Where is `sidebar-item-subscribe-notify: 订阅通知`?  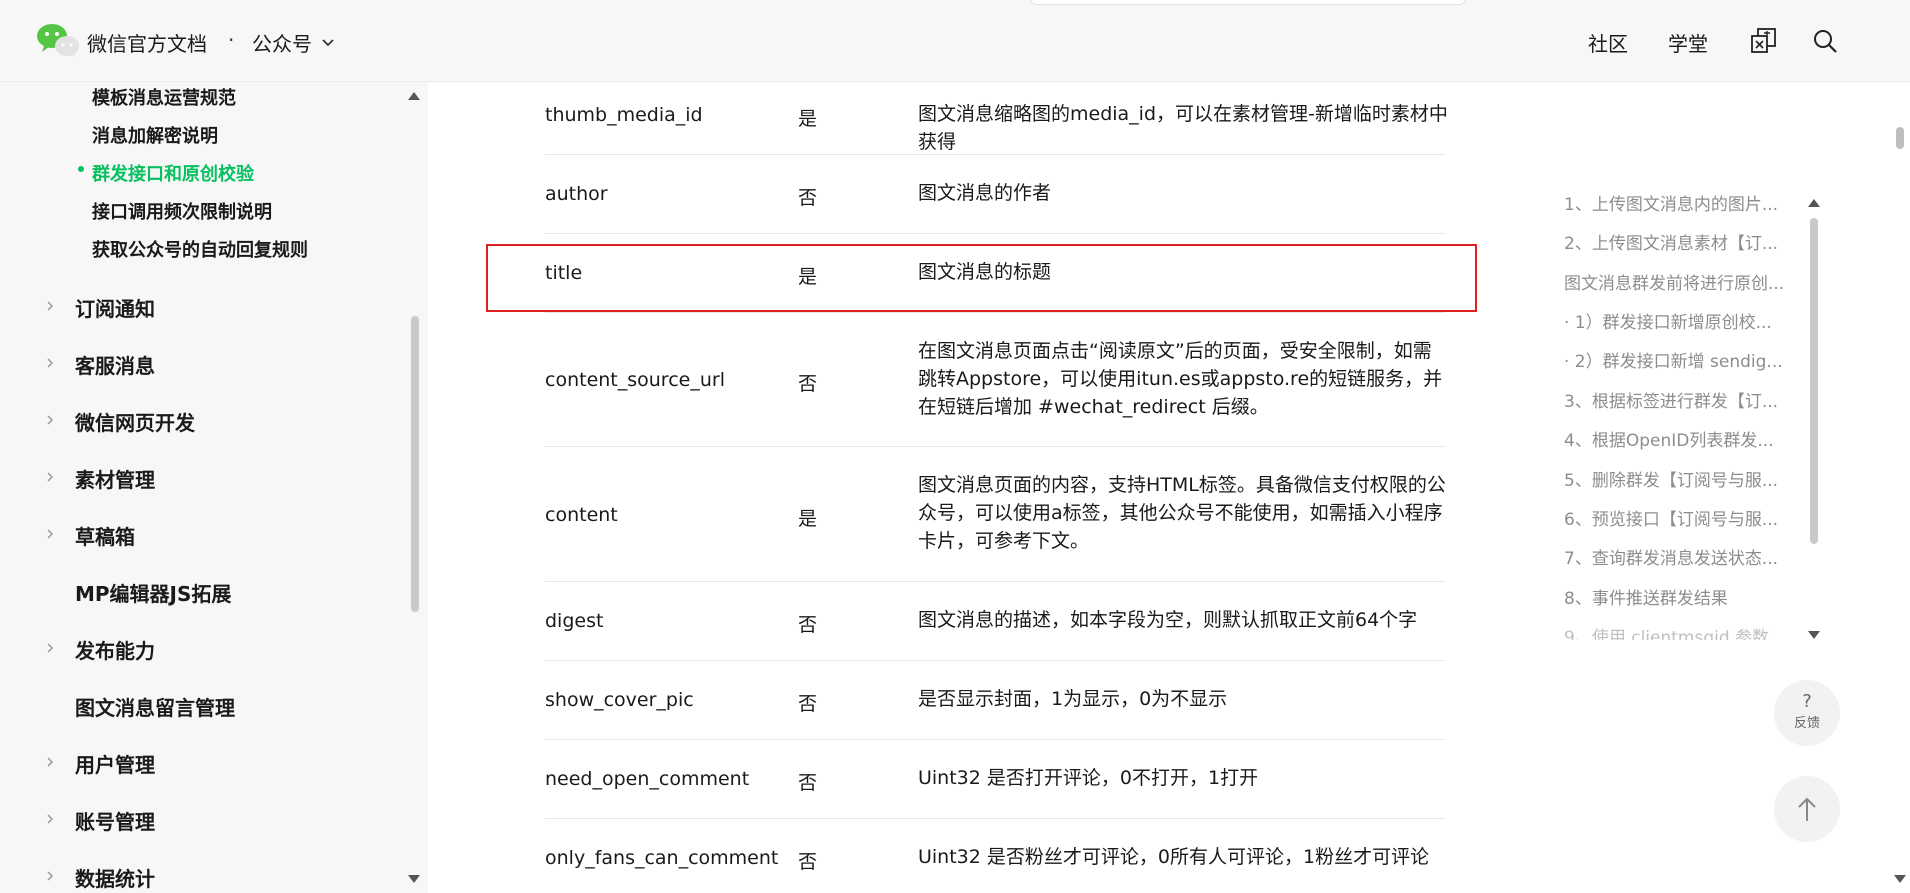
sidebar-item-subscribe-notify: 订阅通知 is located at coordinates (115, 307).